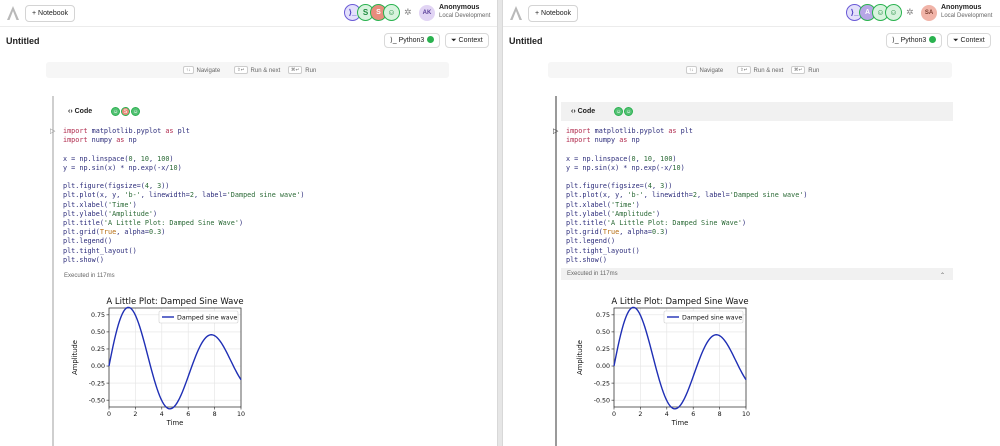  Describe the element at coordinates (125, 111) in the screenshot. I see `avatar: S` at that location.